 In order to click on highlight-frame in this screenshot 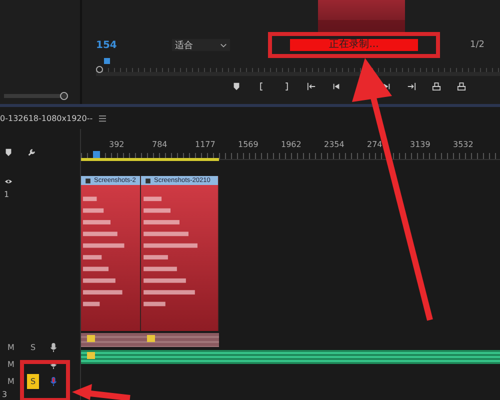, I will do `click(45, 380)`.